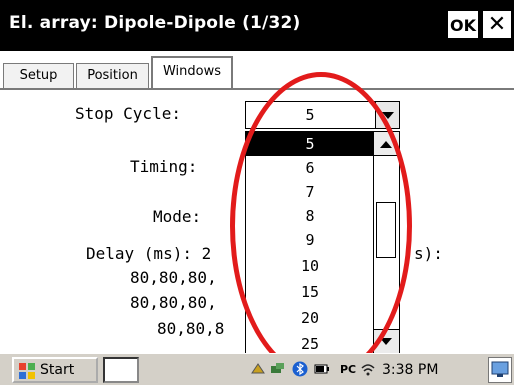  I want to click on tab-windows: Windows, so click(192, 73).